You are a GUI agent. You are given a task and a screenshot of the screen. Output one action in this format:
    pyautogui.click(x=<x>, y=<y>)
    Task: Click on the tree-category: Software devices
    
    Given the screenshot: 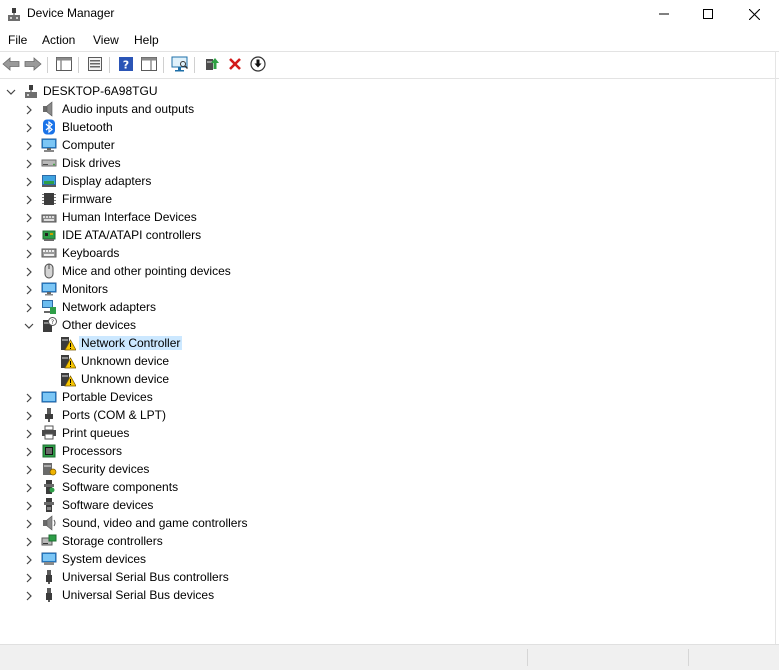 What is the action you would take?
    pyautogui.click(x=387, y=505)
    